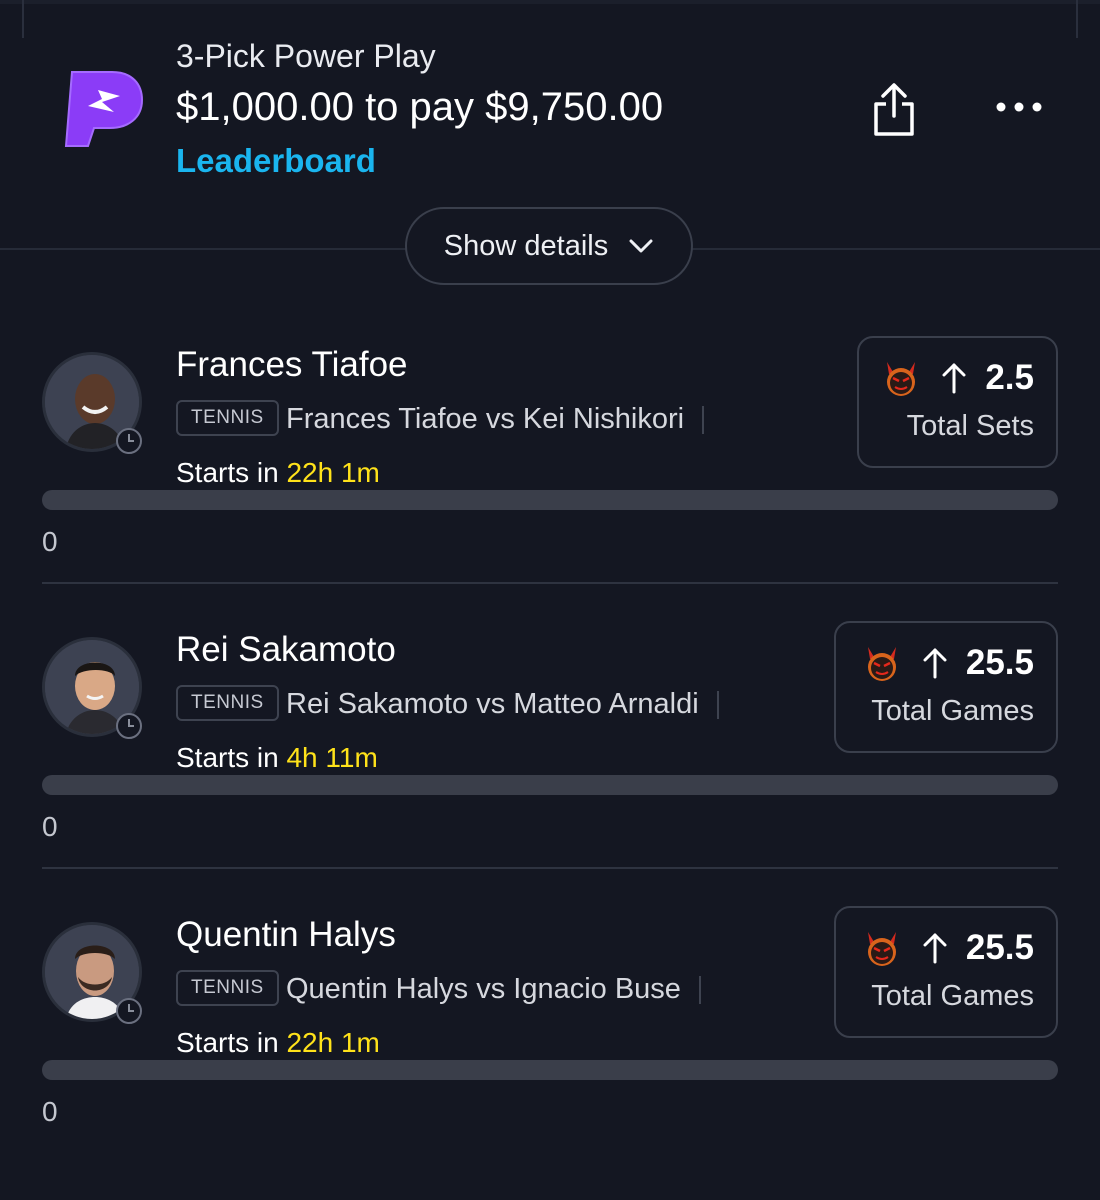 This screenshot has width=1100, height=1200. I want to click on matchup-label: Quentin Halys vs Ignacio Buse, so click(483, 989).